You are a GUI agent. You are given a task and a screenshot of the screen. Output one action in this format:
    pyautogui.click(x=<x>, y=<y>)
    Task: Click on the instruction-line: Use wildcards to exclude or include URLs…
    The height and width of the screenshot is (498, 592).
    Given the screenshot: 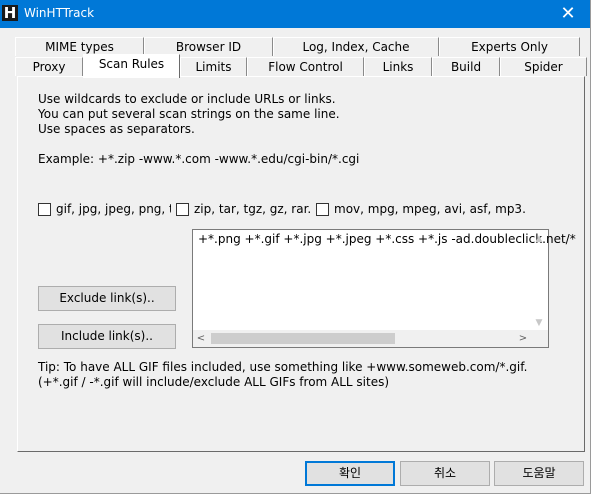 What is the action you would take?
    pyautogui.click(x=187, y=99)
    